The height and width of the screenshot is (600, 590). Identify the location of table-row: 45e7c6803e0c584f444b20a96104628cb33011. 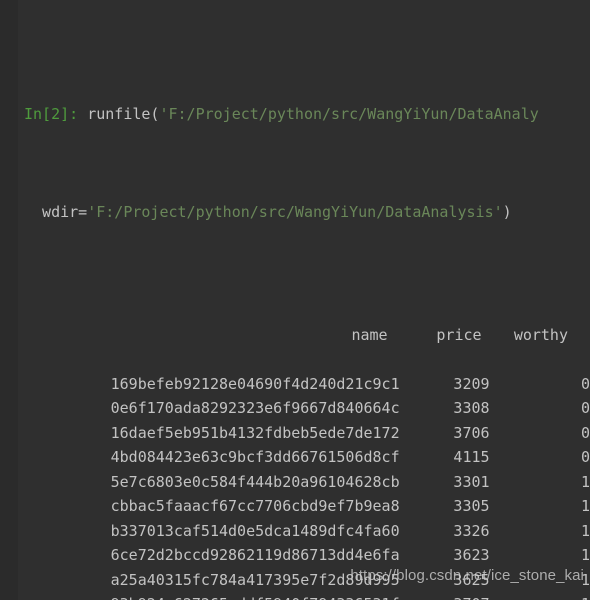
(295, 482).